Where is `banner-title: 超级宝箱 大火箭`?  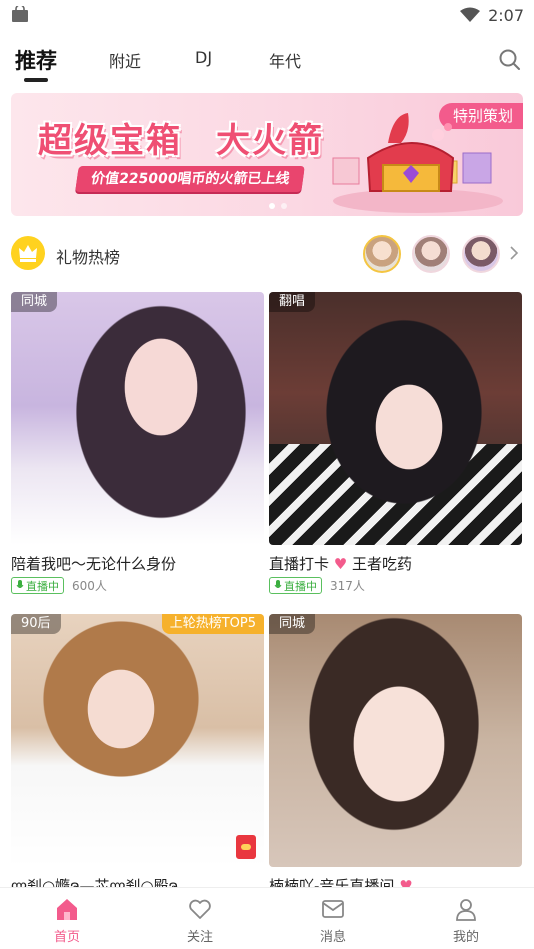 banner-title: 超级宝箱 大火箭 is located at coordinates (181, 141).